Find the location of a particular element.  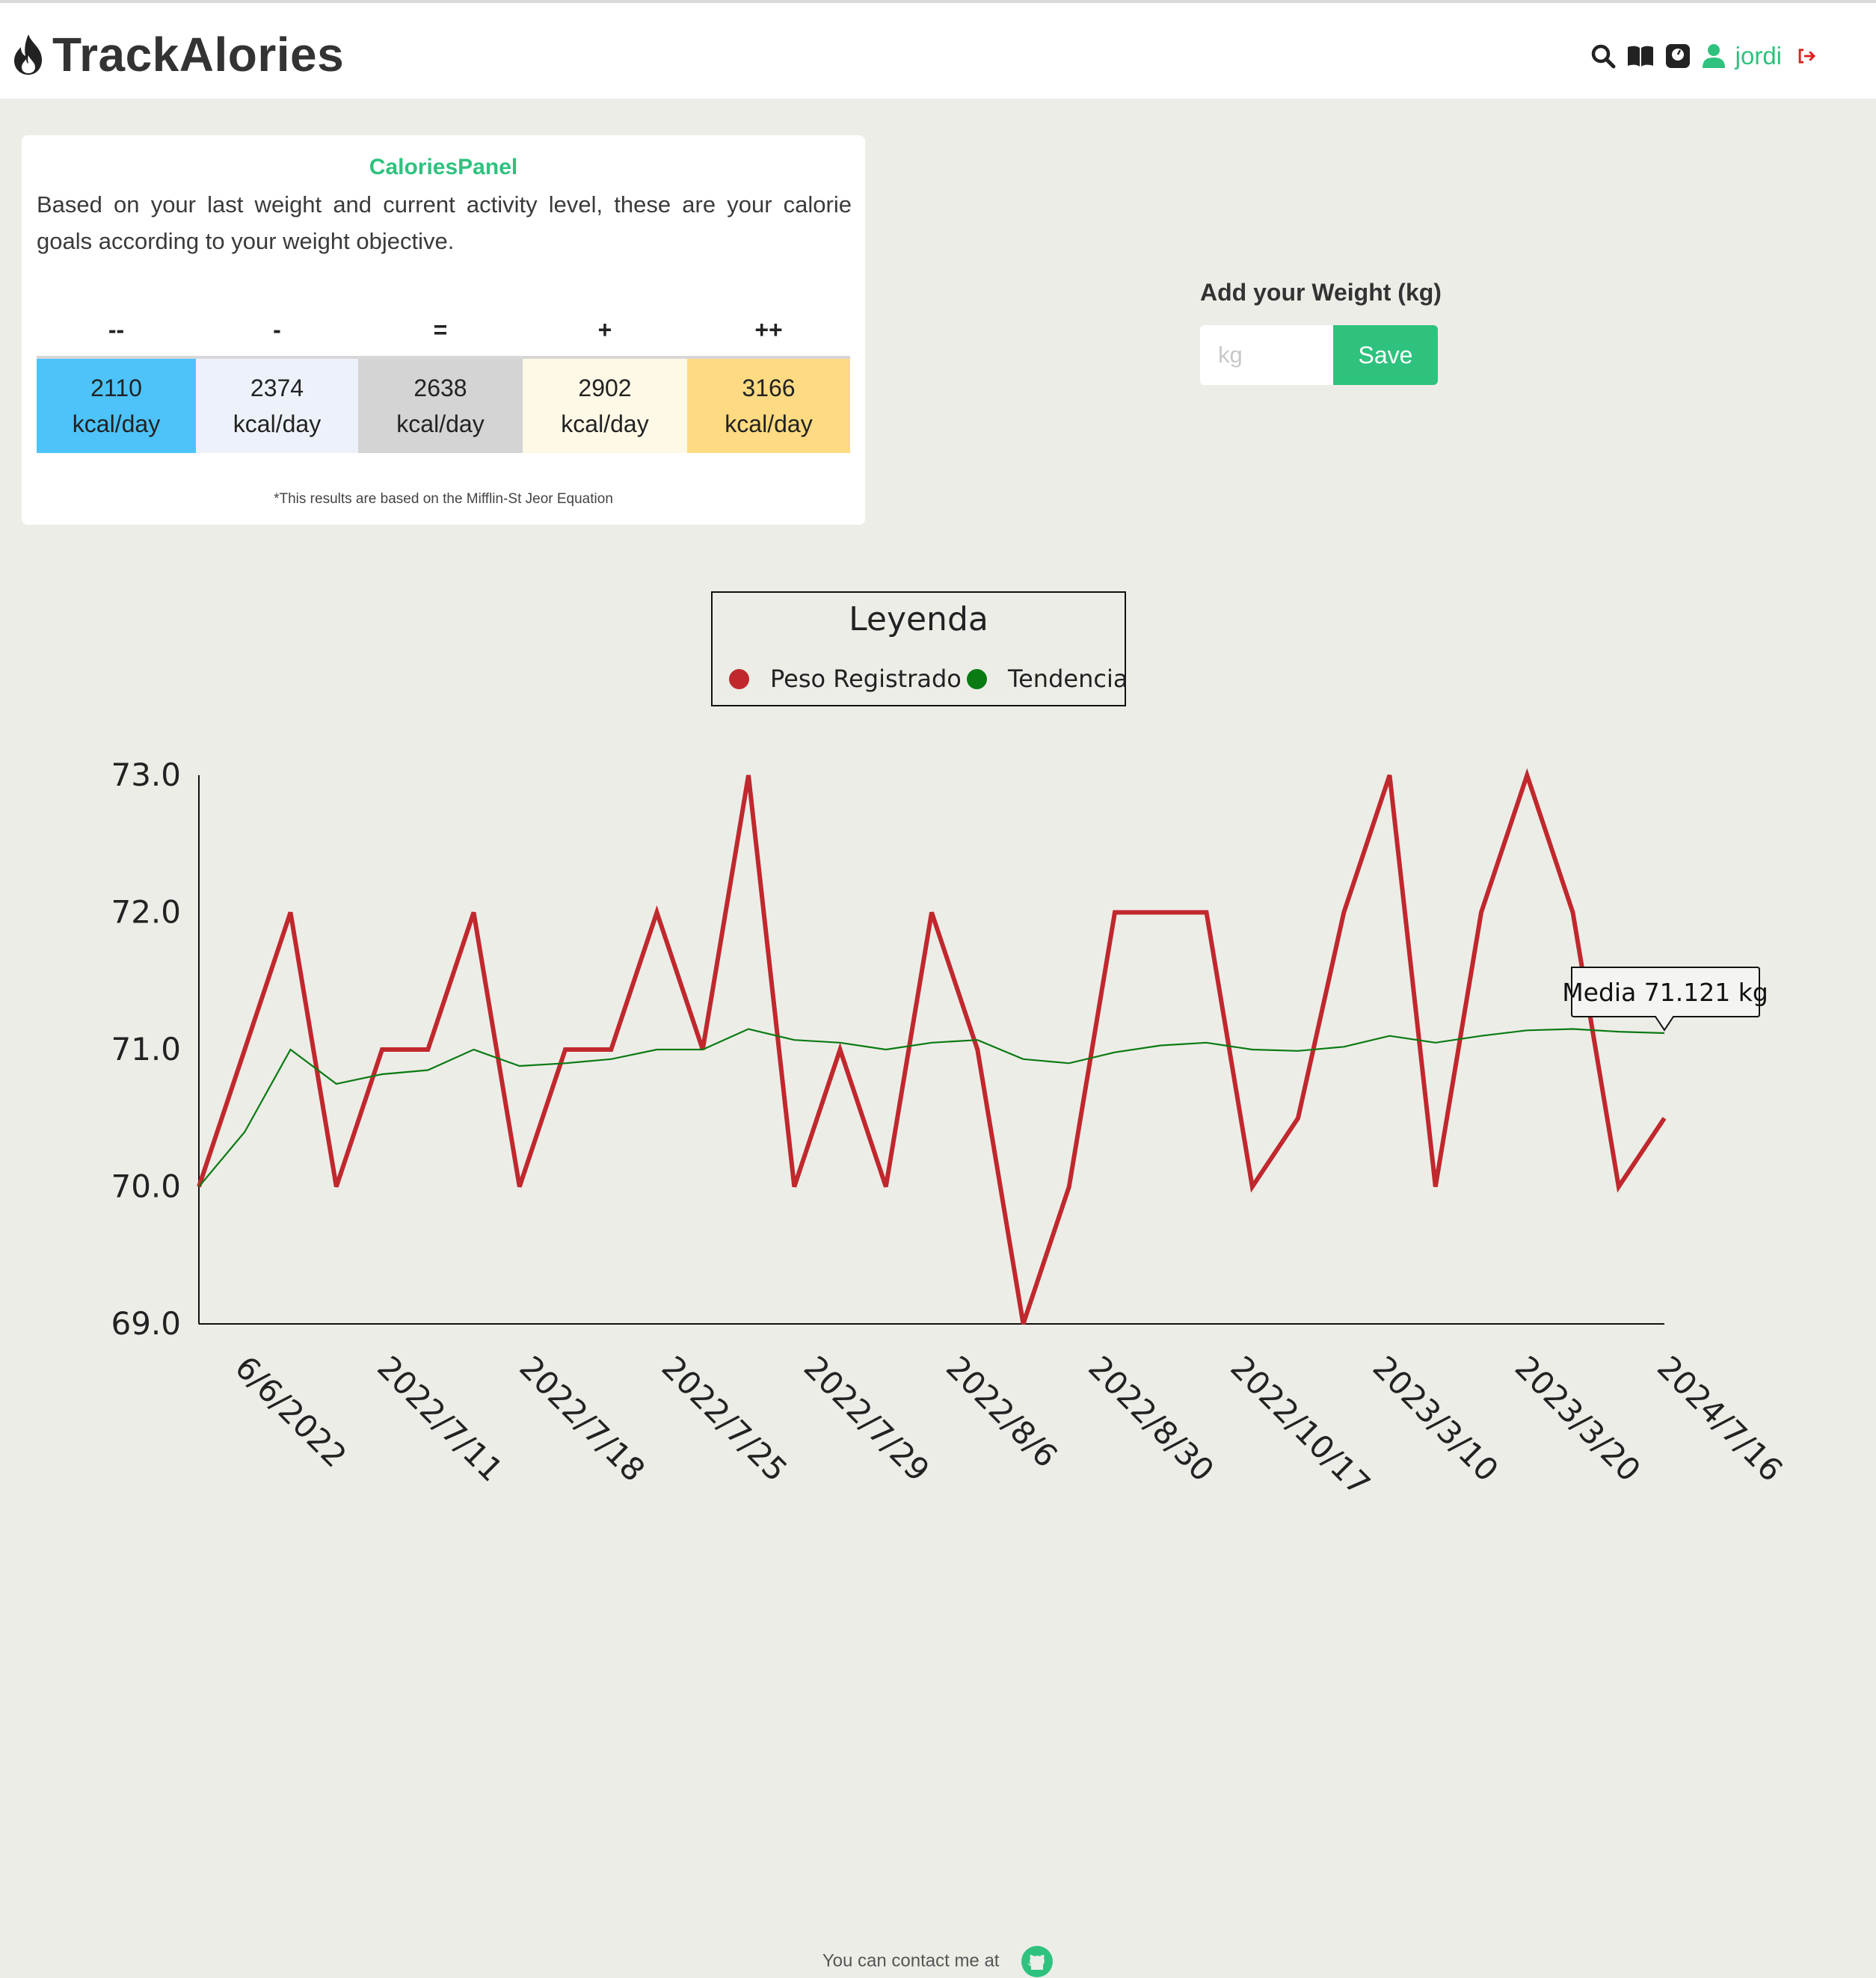

legend-item: Peso Registrado is located at coordinates (845, 679).